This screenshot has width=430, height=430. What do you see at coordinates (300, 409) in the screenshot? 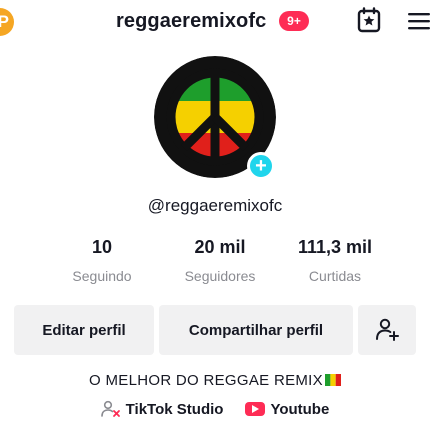
I see `link-label: Youtube` at bounding box center [300, 409].